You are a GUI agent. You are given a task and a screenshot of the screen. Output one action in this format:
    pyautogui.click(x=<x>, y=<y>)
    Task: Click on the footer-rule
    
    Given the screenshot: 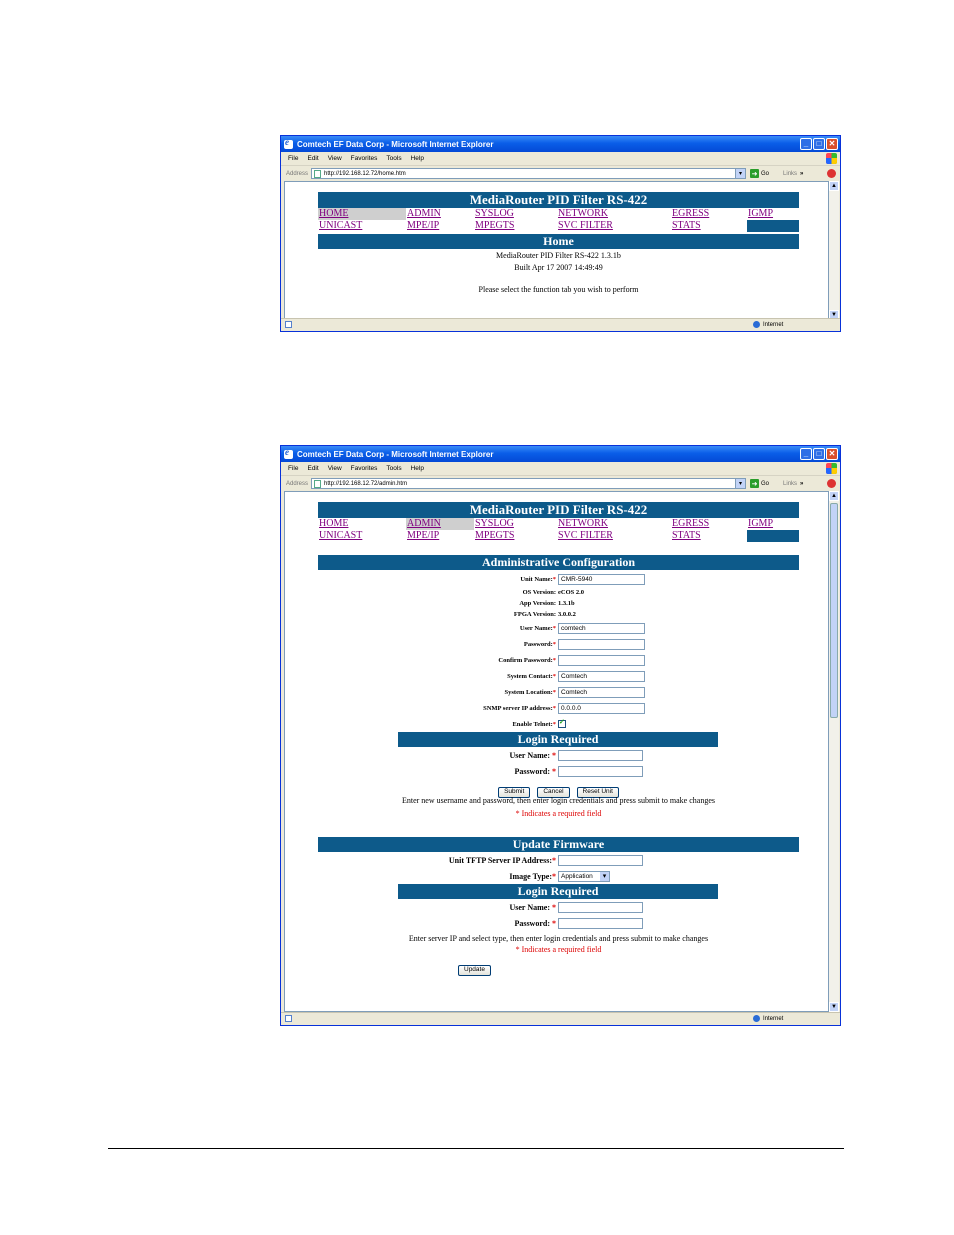 What is the action you would take?
    pyautogui.click(x=476, y=1148)
    